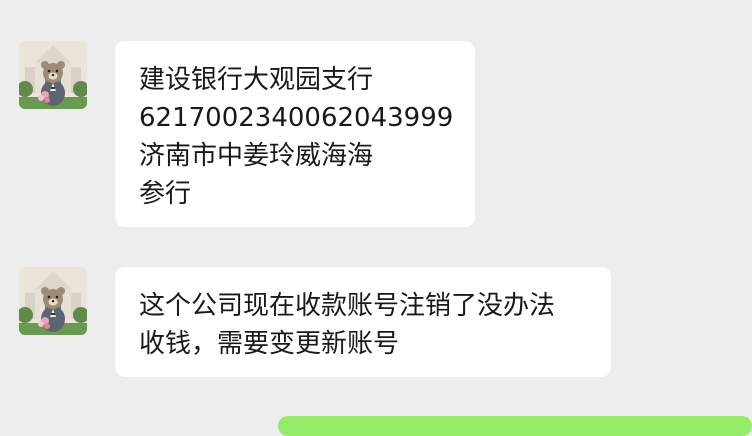 The height and width of the screenshot is (436, 752). I want to click on message-text-line: 这个公司现在收款账号注销了没办法, so click(347, 306).